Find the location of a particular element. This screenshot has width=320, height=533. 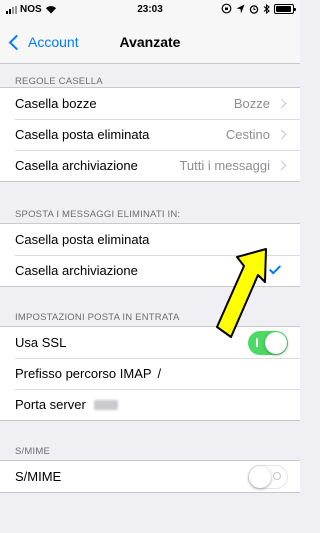

smime-toggle is located at coordinates (268, 476).